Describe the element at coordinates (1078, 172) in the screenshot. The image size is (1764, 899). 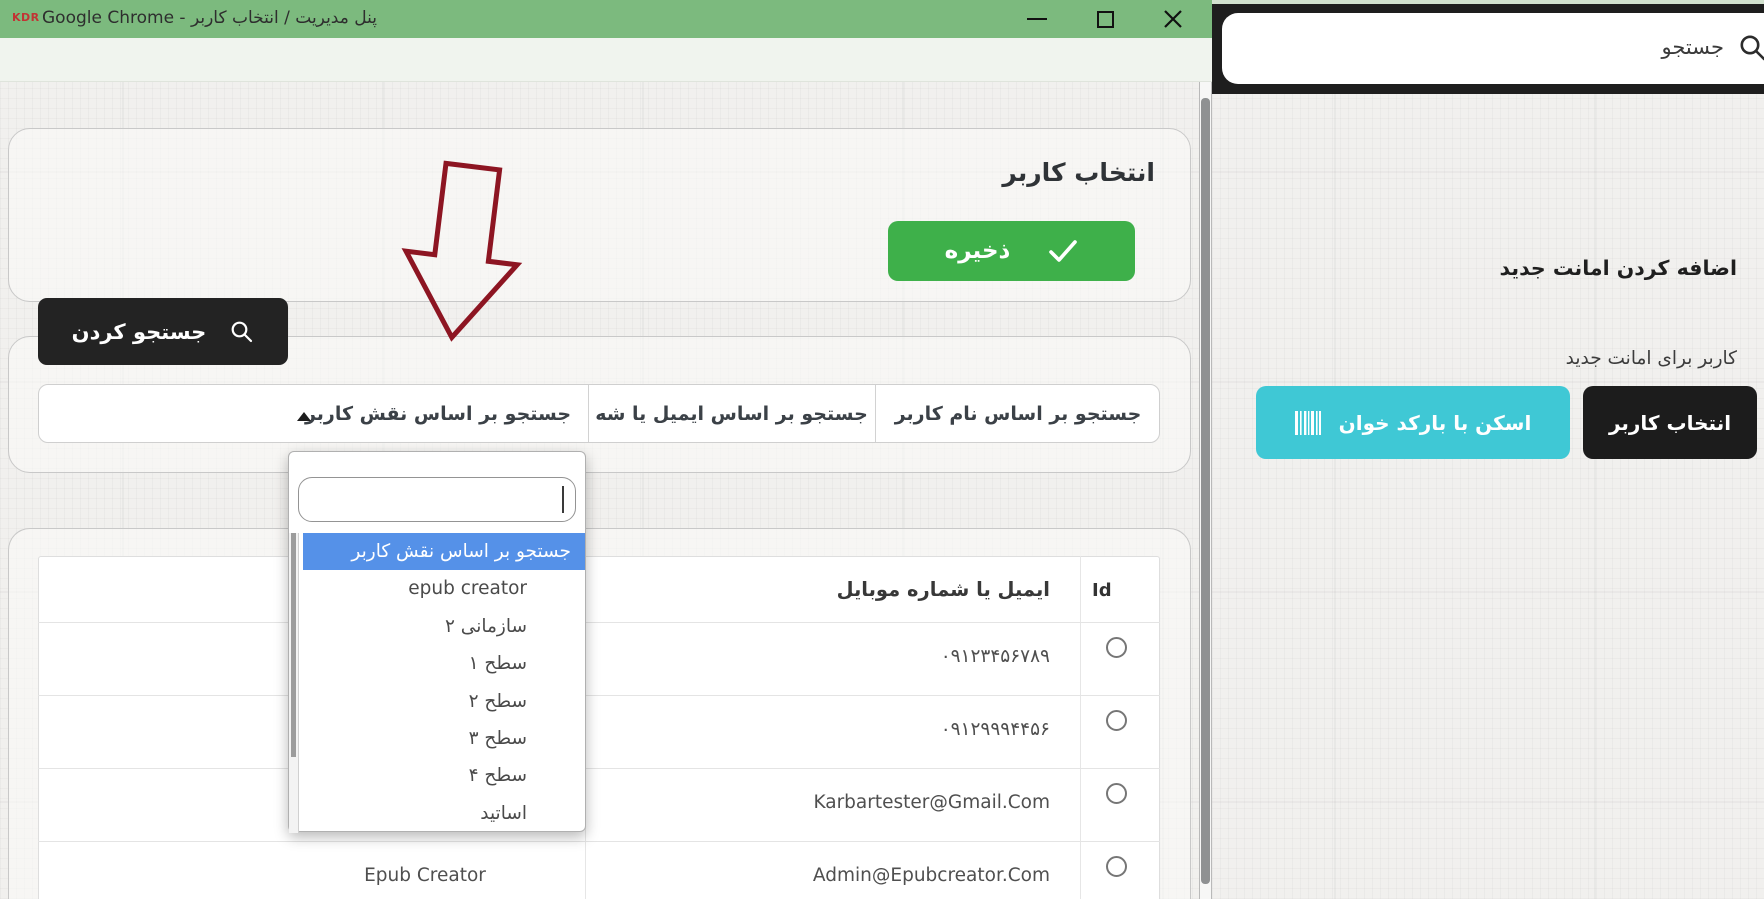
I see `popup-heading: انتخاب کاربر` at that location.